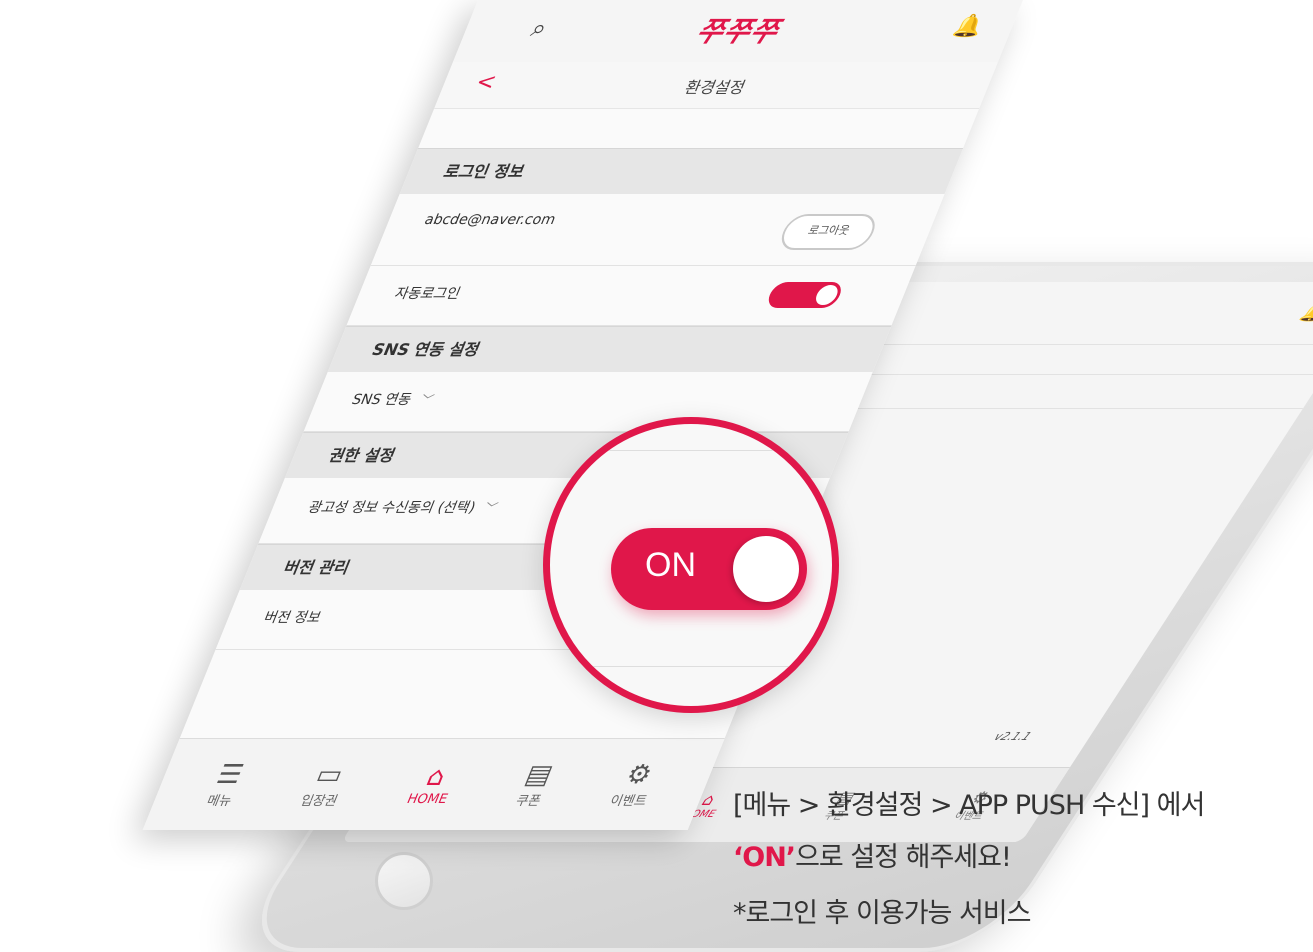  What do you see at coordinates (588, 402) in the screenshot?
I see `sns-row: SNS 연동 ﹀` at bounding box center [588, 402].